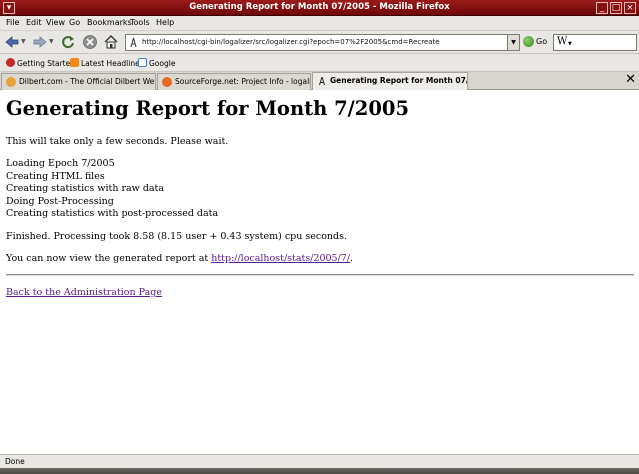  What do you see at coordinates (140, 22) in the screenshot?
I see `menu-tools: Tools` at bounding box center [140, 22].